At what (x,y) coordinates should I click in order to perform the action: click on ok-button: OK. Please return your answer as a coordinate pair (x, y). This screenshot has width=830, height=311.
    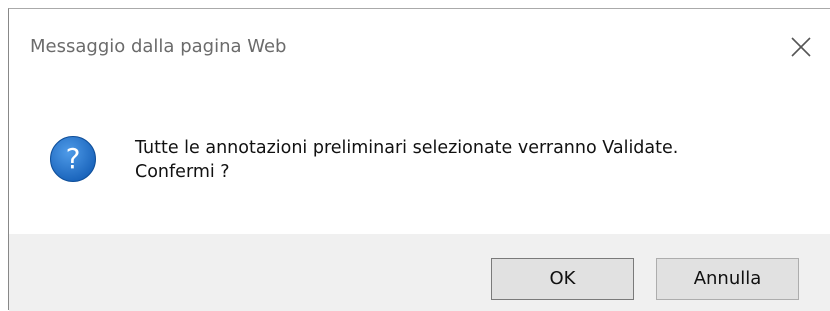
    Looking at the image, I should click on (562, 279).